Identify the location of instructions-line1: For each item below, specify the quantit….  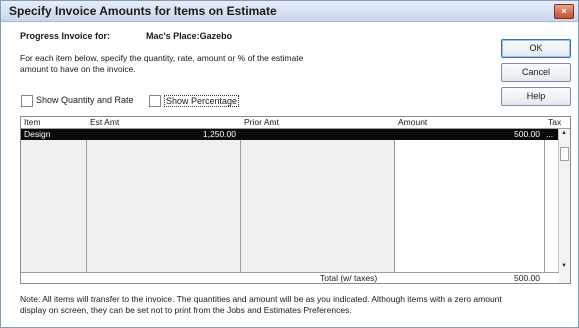
(162, 58).